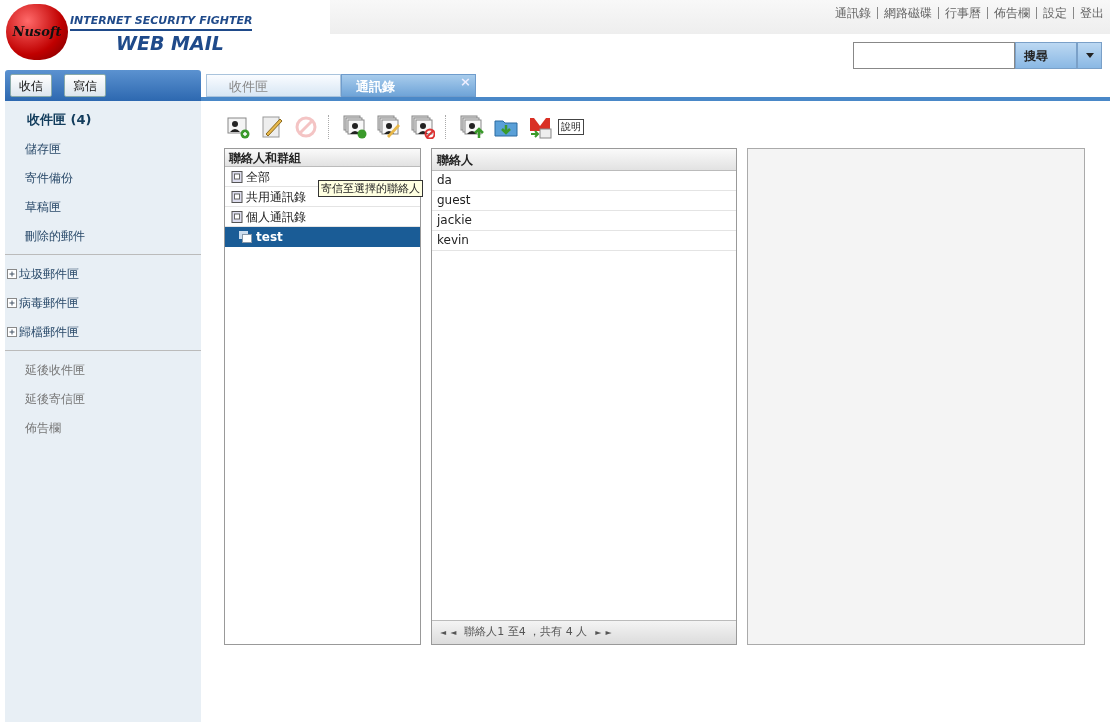  I want to click on next-page-button: ►, so click(598, 632).